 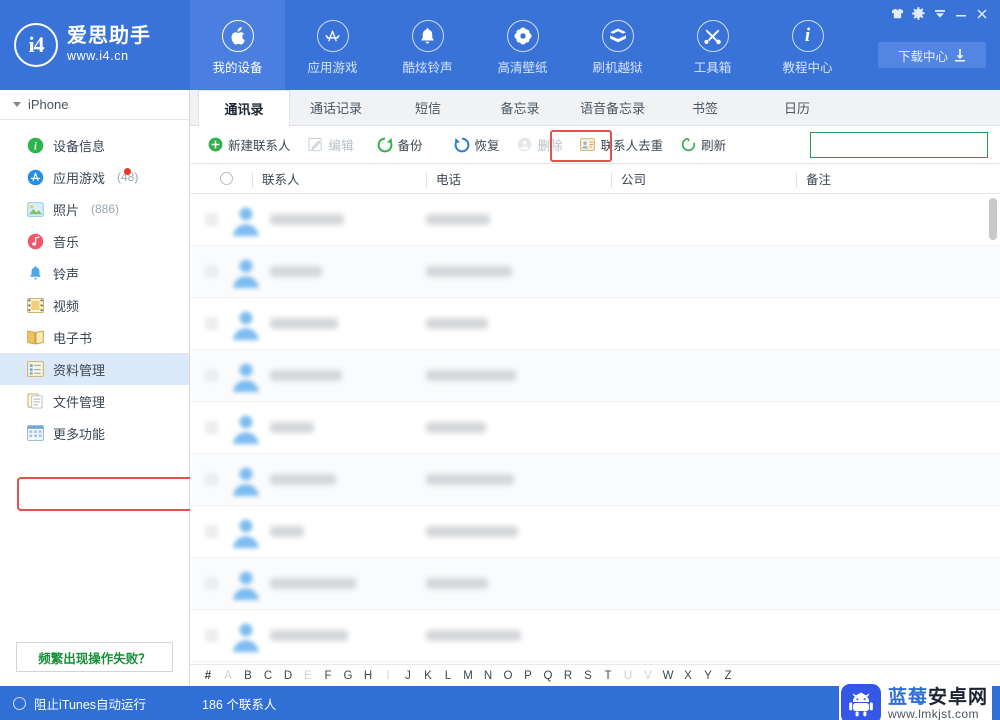 I want to click on tray-down-icon, so click(x=939, y=13).